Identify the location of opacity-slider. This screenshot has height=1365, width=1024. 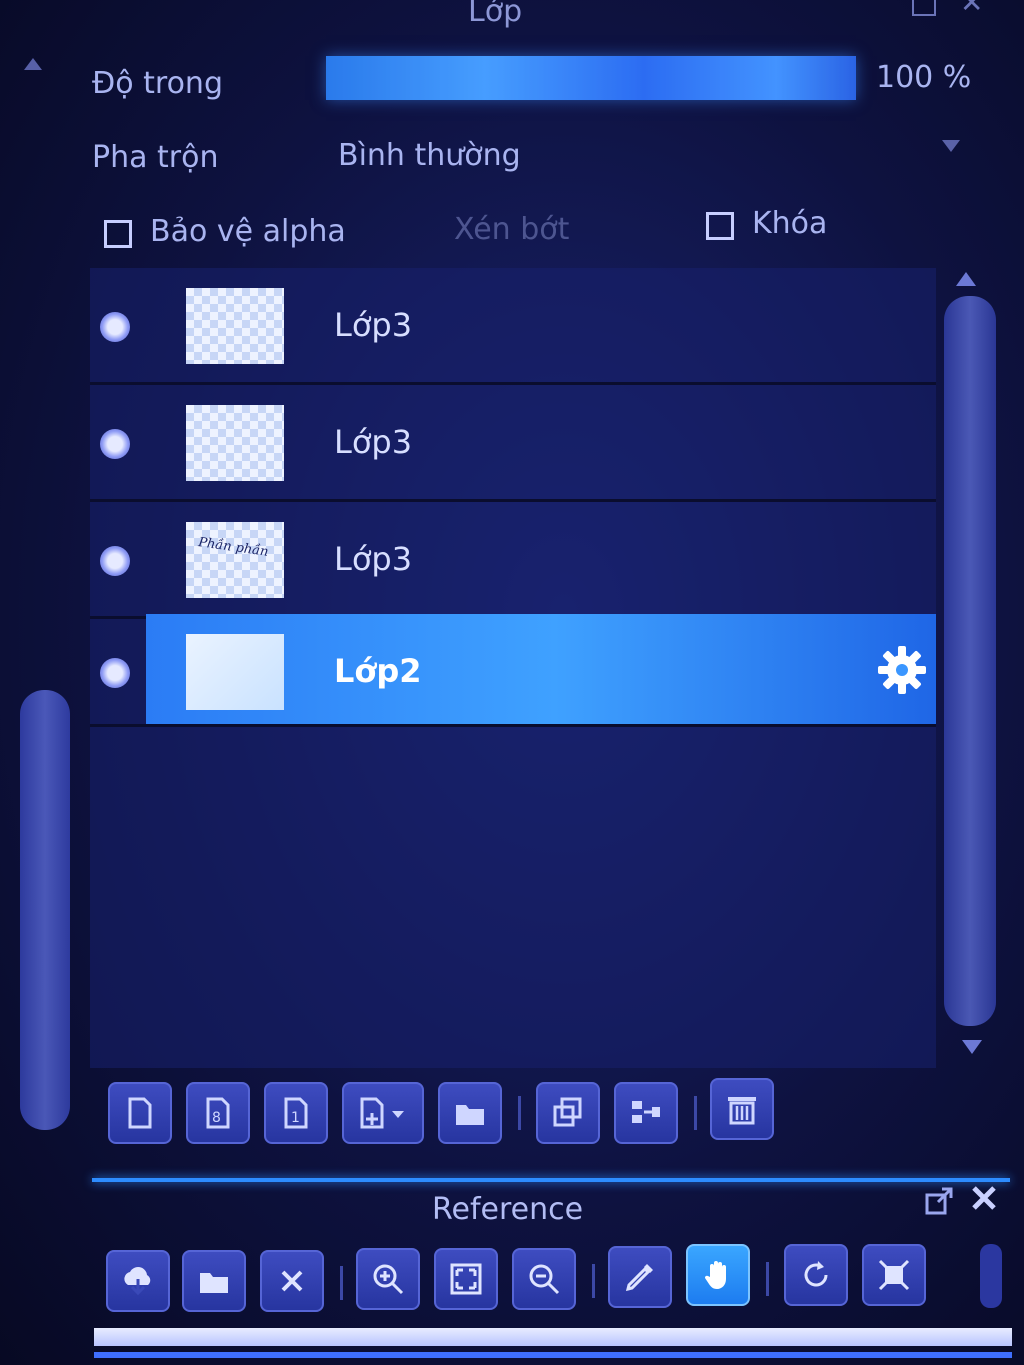
(591, 78).